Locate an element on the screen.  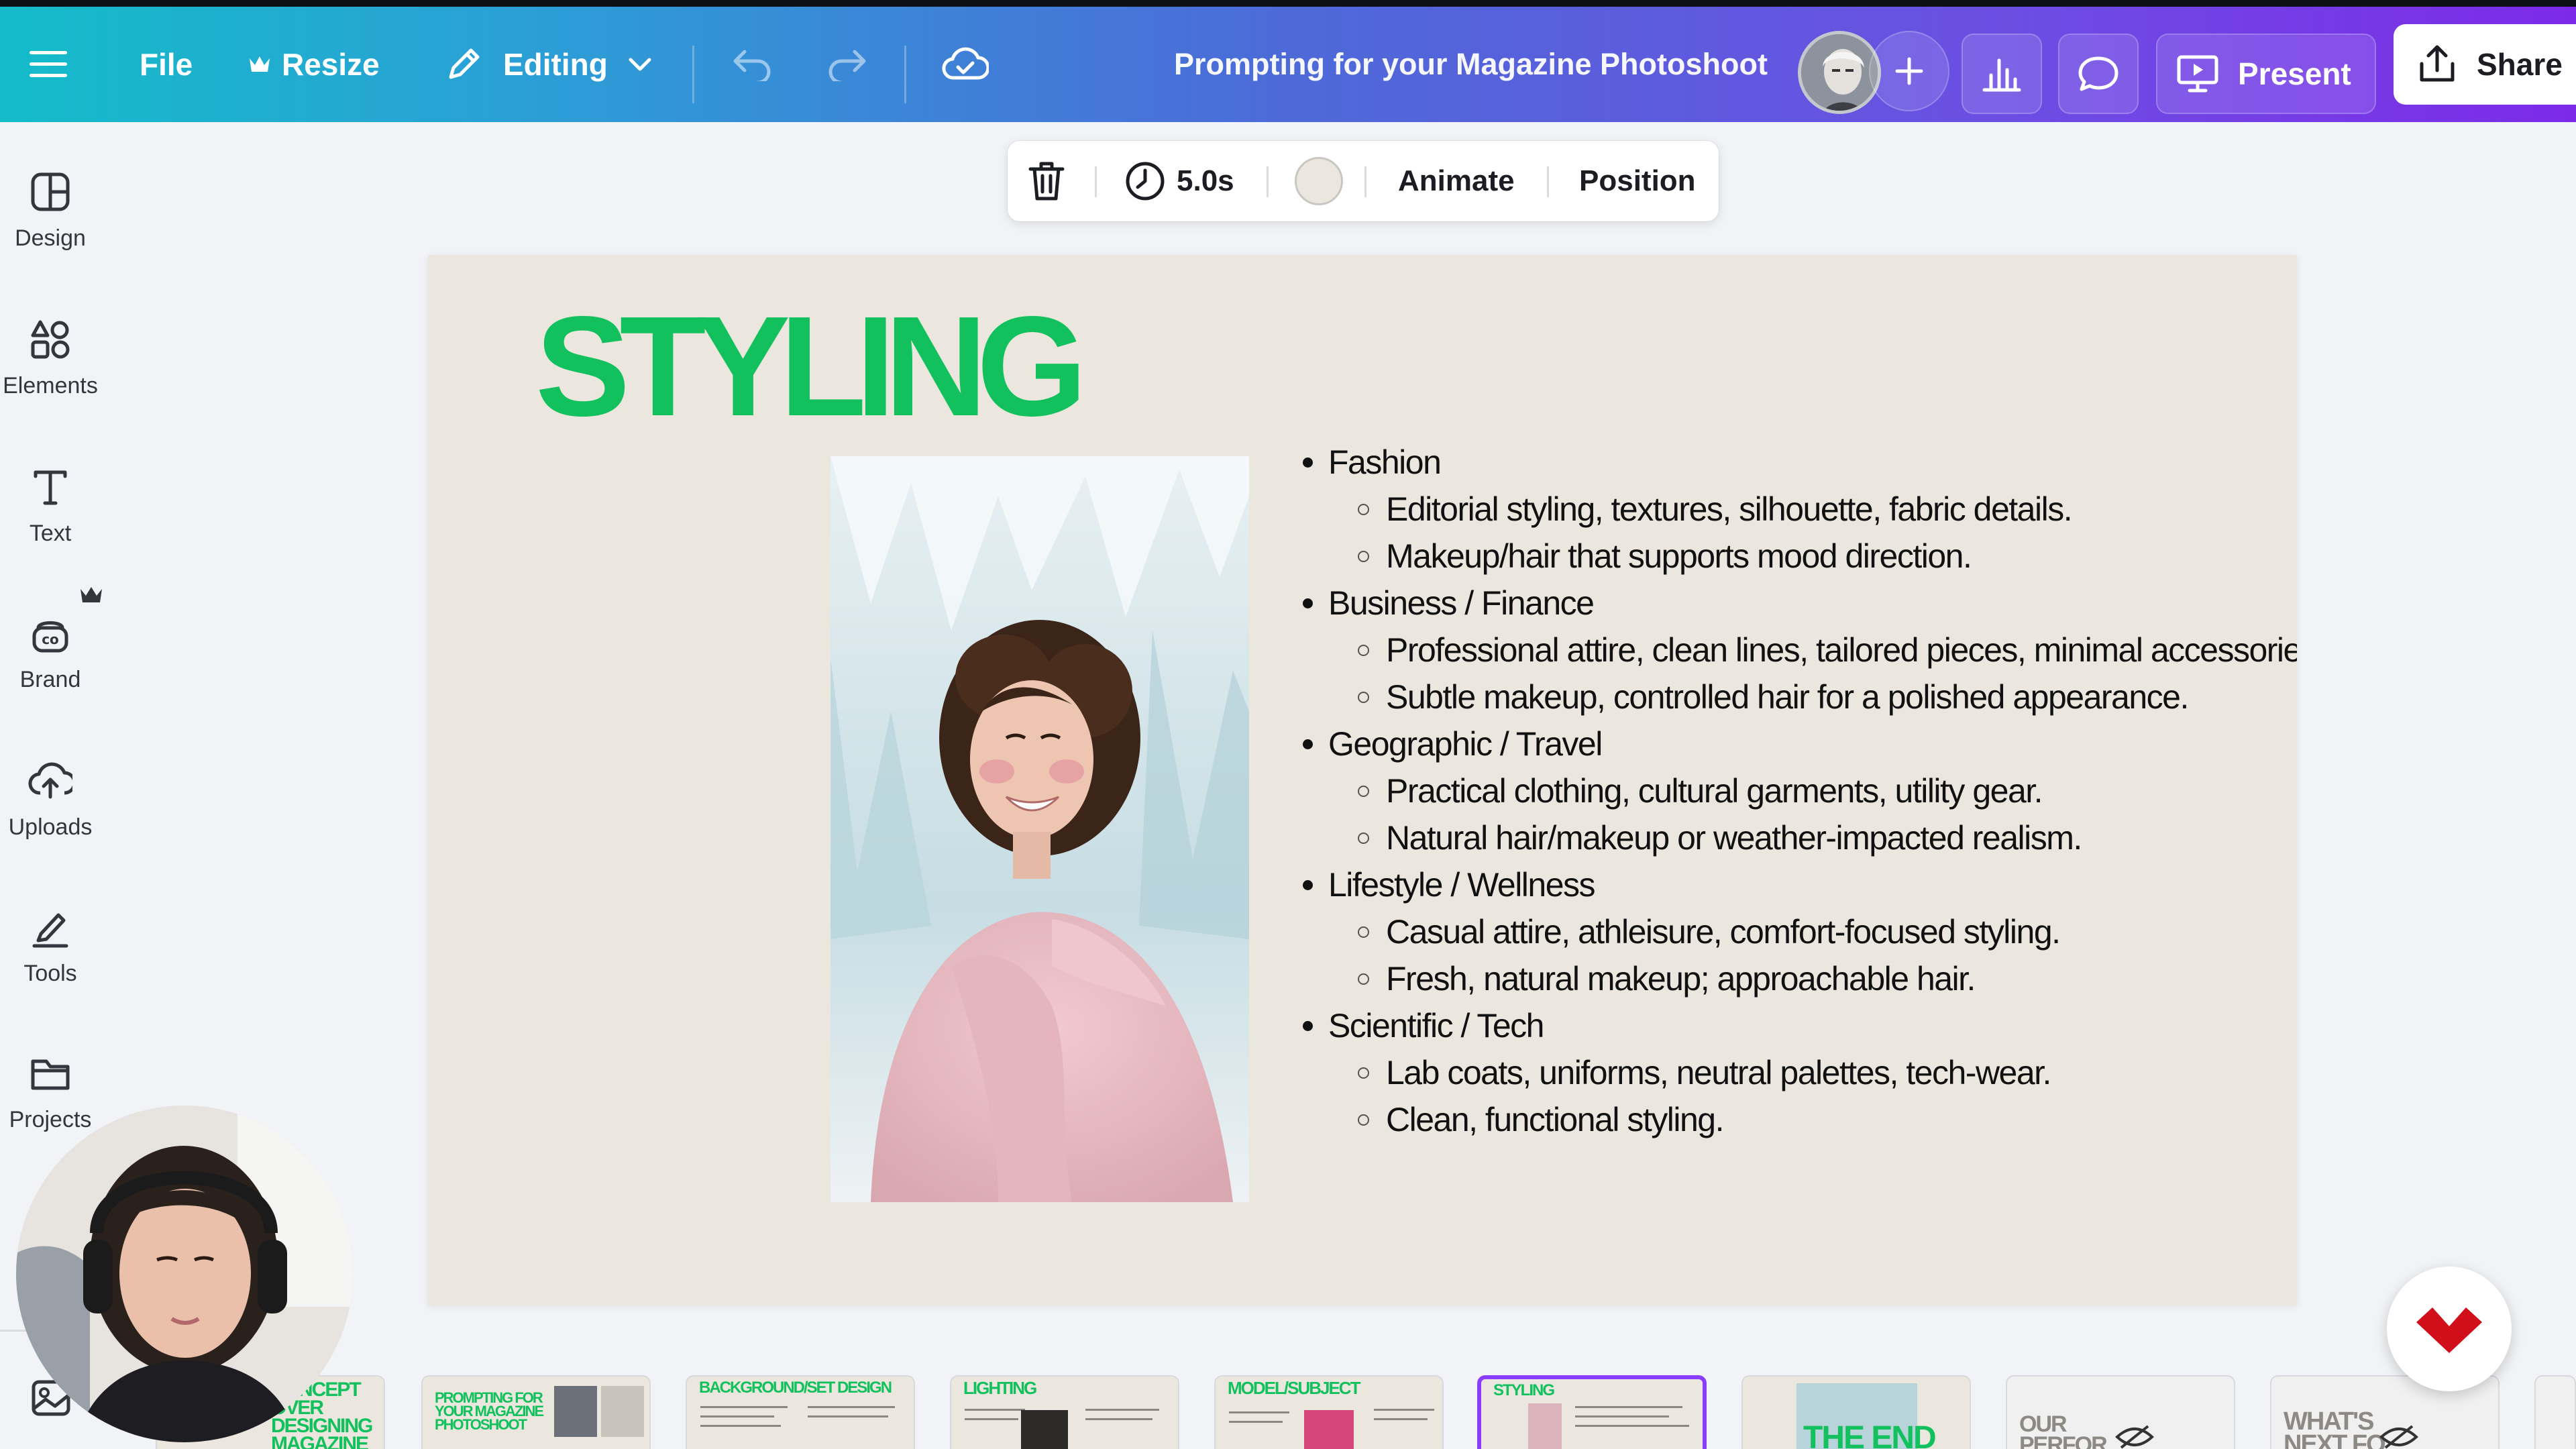
file-menu-label: File is located at coordinates (166, 64).